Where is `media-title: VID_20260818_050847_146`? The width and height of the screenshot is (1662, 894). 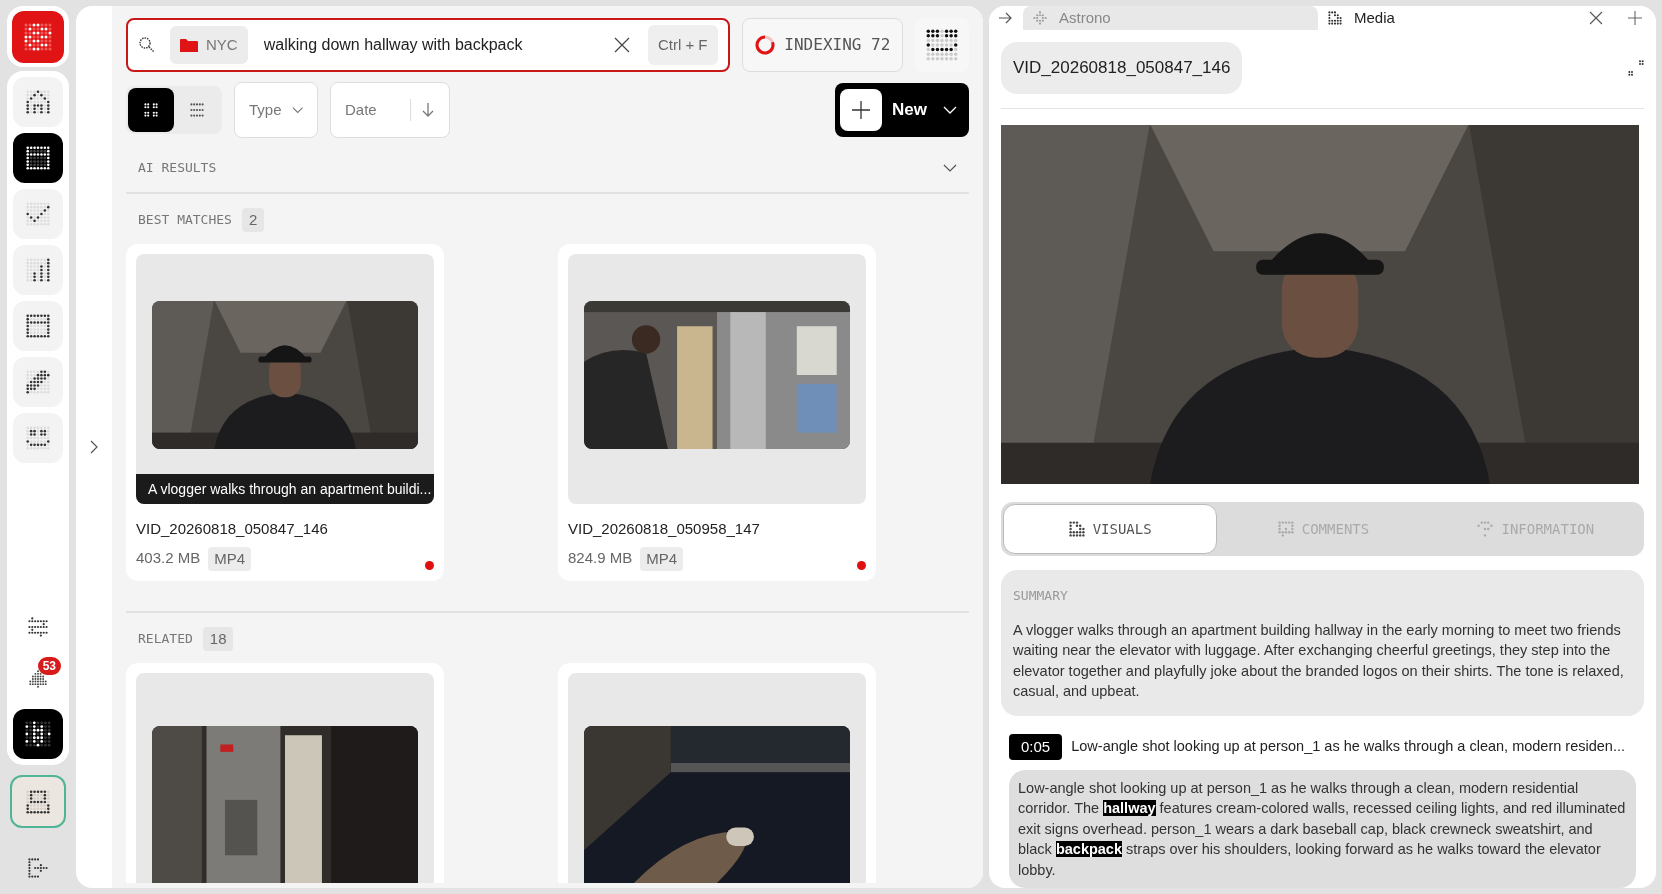
media-title: VID_20260818_050847_146 is located at coordinates (1122, 68).